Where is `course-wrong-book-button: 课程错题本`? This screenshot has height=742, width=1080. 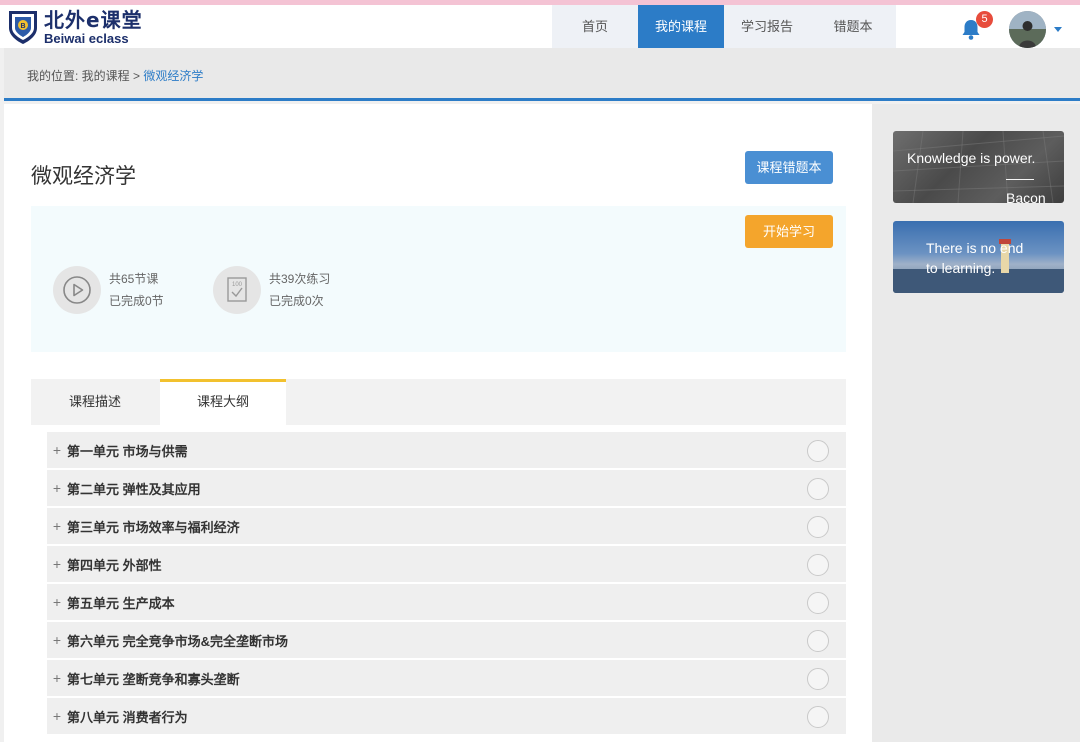
course-wrong-book-button: 课程错题本 is located at coordinates (789, 167).